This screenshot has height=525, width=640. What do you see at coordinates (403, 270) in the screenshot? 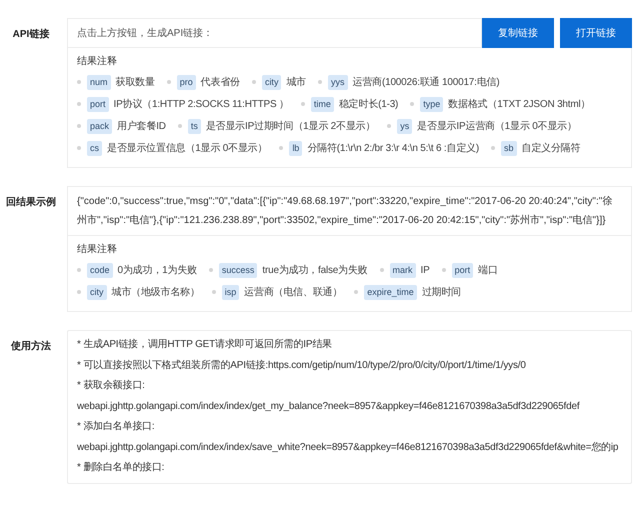
I see `param-tag: mark` at bounding box center [403, 270].